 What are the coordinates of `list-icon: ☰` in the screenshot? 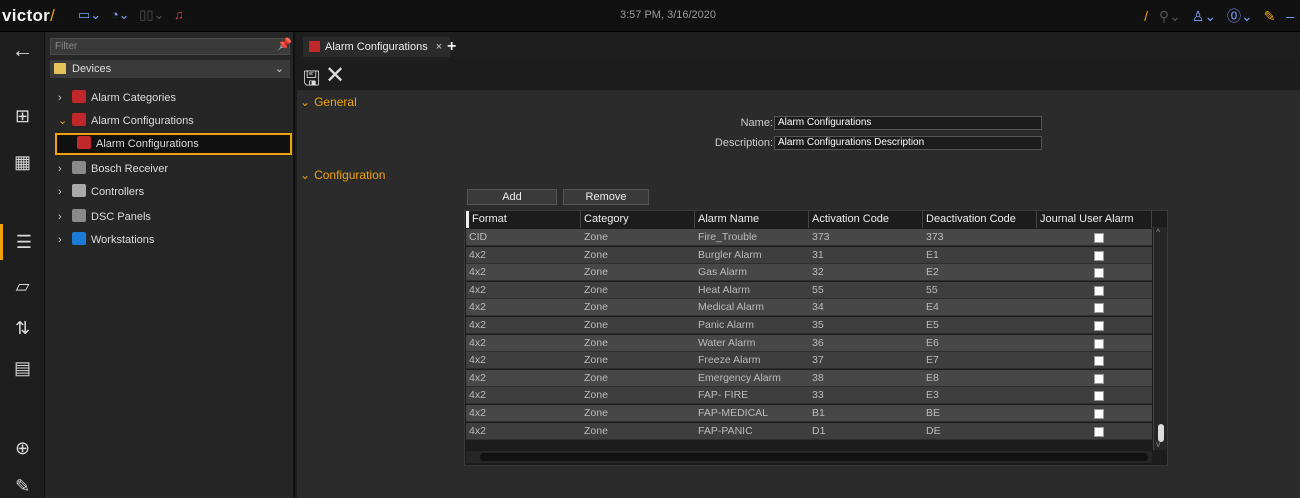 It's located at (22, 242).